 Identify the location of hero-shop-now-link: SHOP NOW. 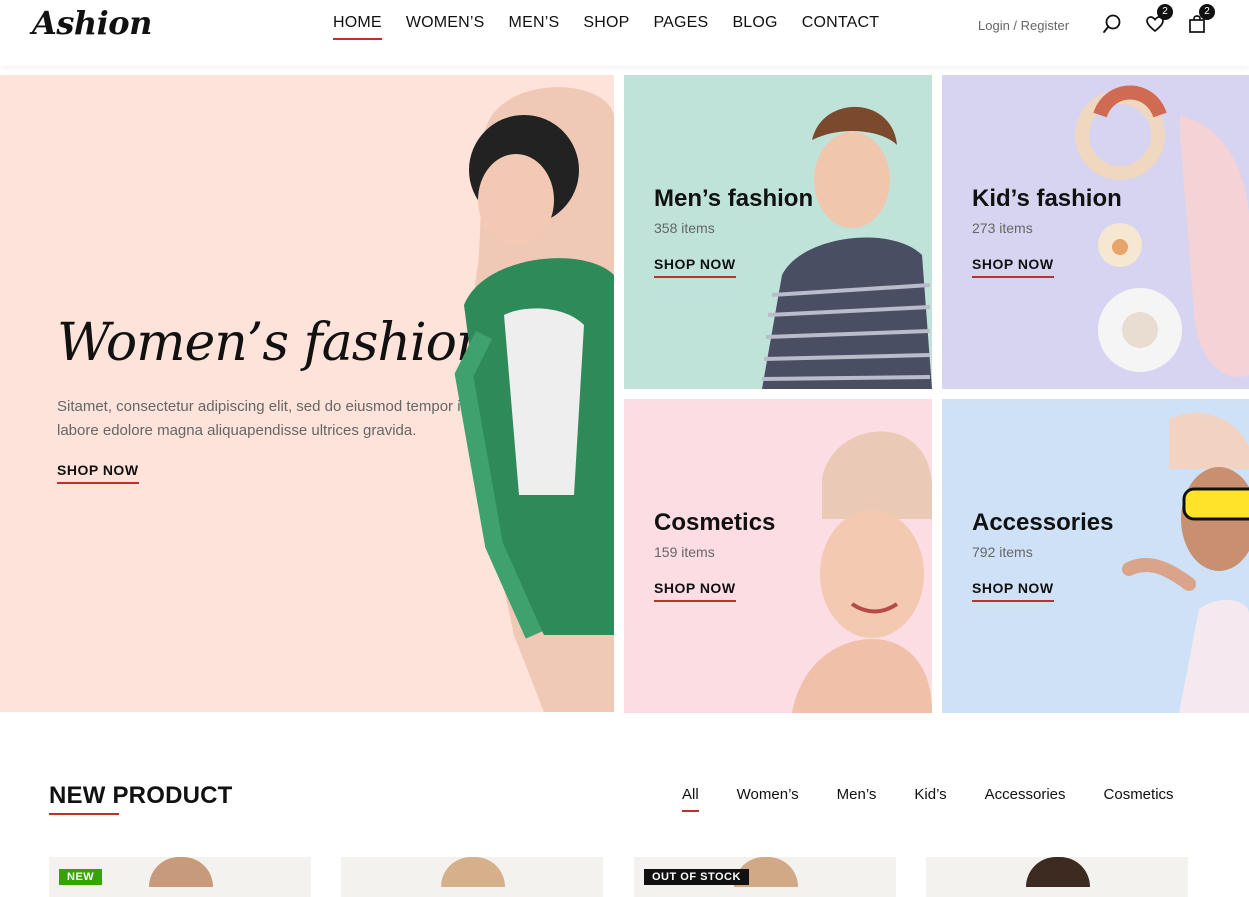
(98, 473).